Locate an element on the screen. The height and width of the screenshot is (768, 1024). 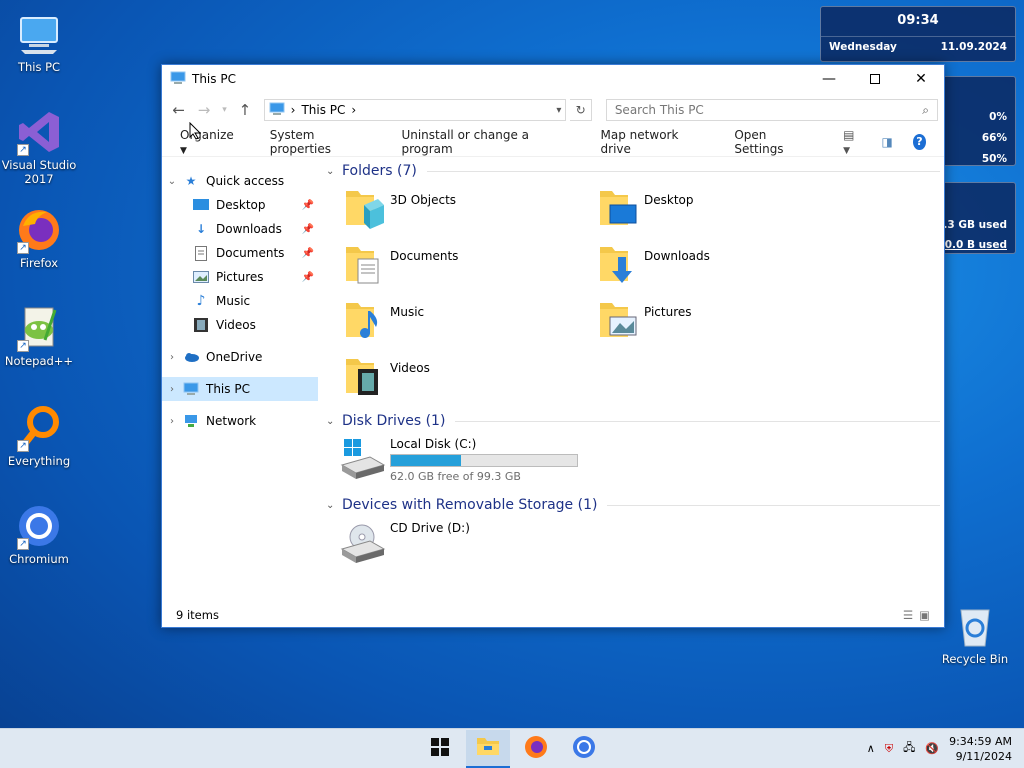
folder-label: Downloads is located at coordinates (677, 256).